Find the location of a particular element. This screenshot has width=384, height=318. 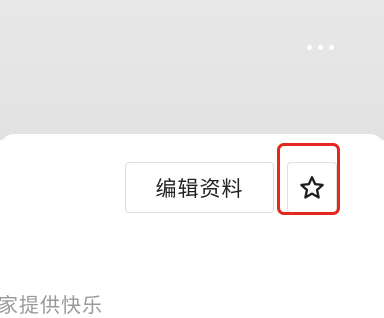

favorite-button is located at coordinates (312, 187).